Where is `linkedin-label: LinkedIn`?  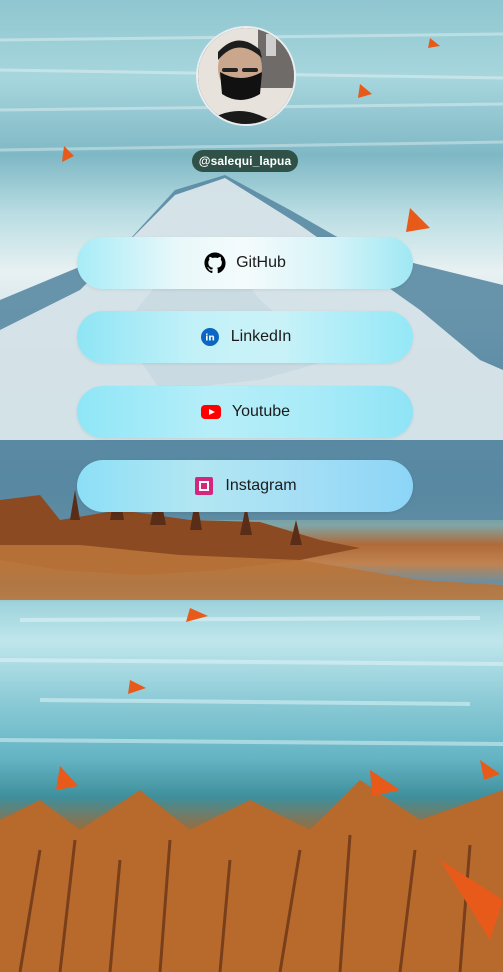
linkedin-label: LinkedIn is located at coordinates (261, 336).